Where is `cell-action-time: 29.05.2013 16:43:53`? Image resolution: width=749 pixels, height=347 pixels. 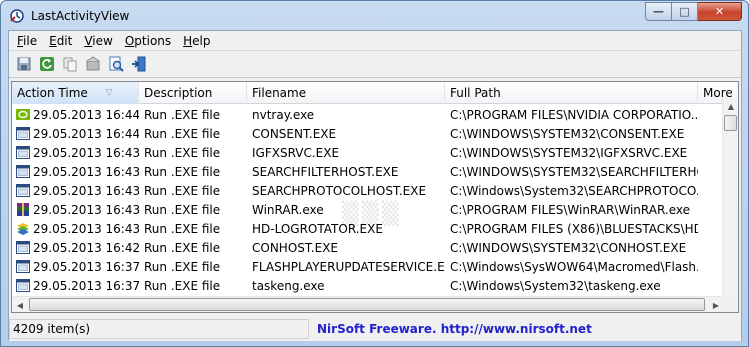 cell-action-time: 29.05.2013 16:43:53 is located at coordinates (75, 171).